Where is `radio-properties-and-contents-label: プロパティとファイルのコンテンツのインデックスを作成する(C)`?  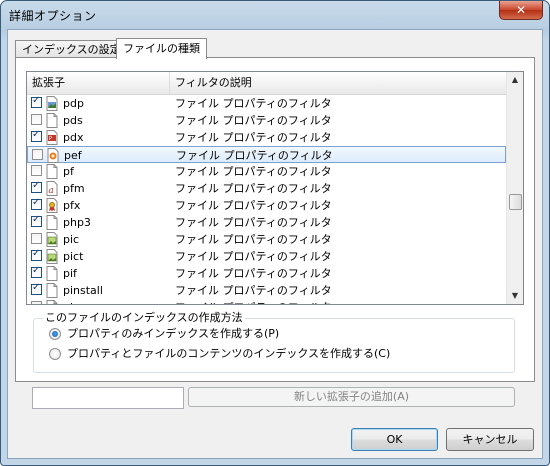 radio-properties-and-contents-label: プロパティとファイルのコンテンツのインデックスを作成する(C) is located at coordinates (228, 354).